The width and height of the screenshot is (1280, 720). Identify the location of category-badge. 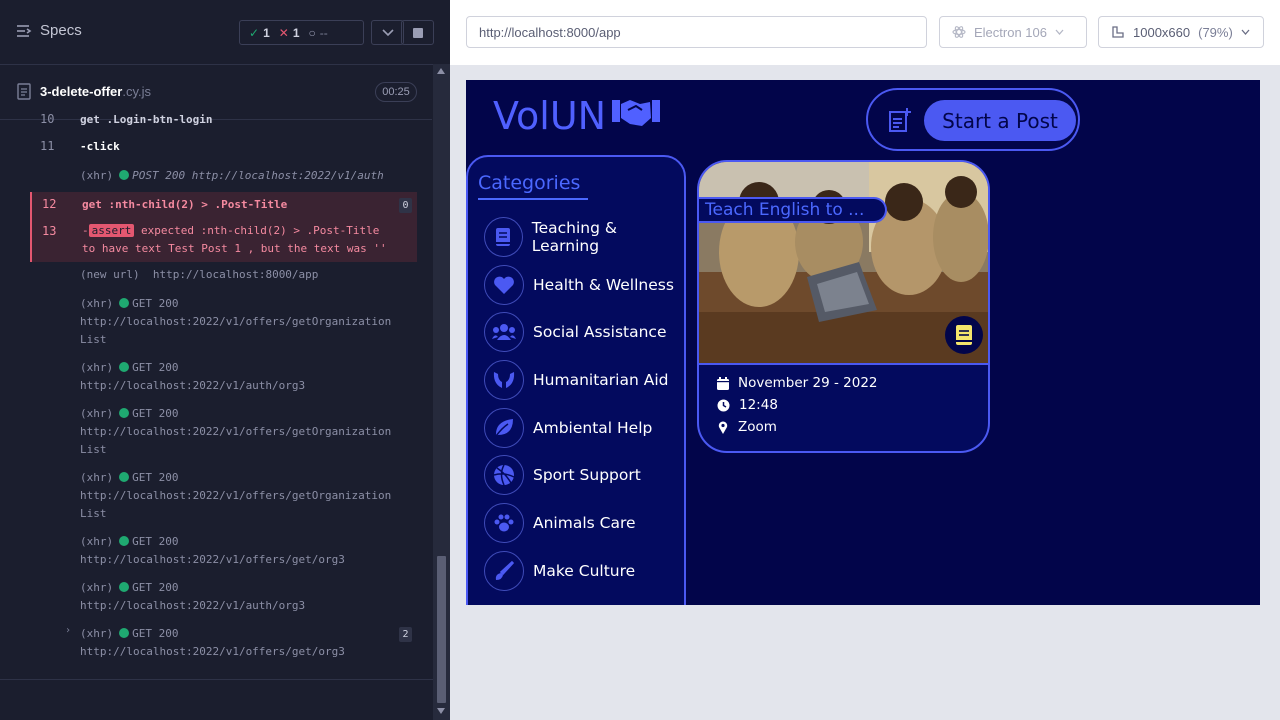
(964, 335).